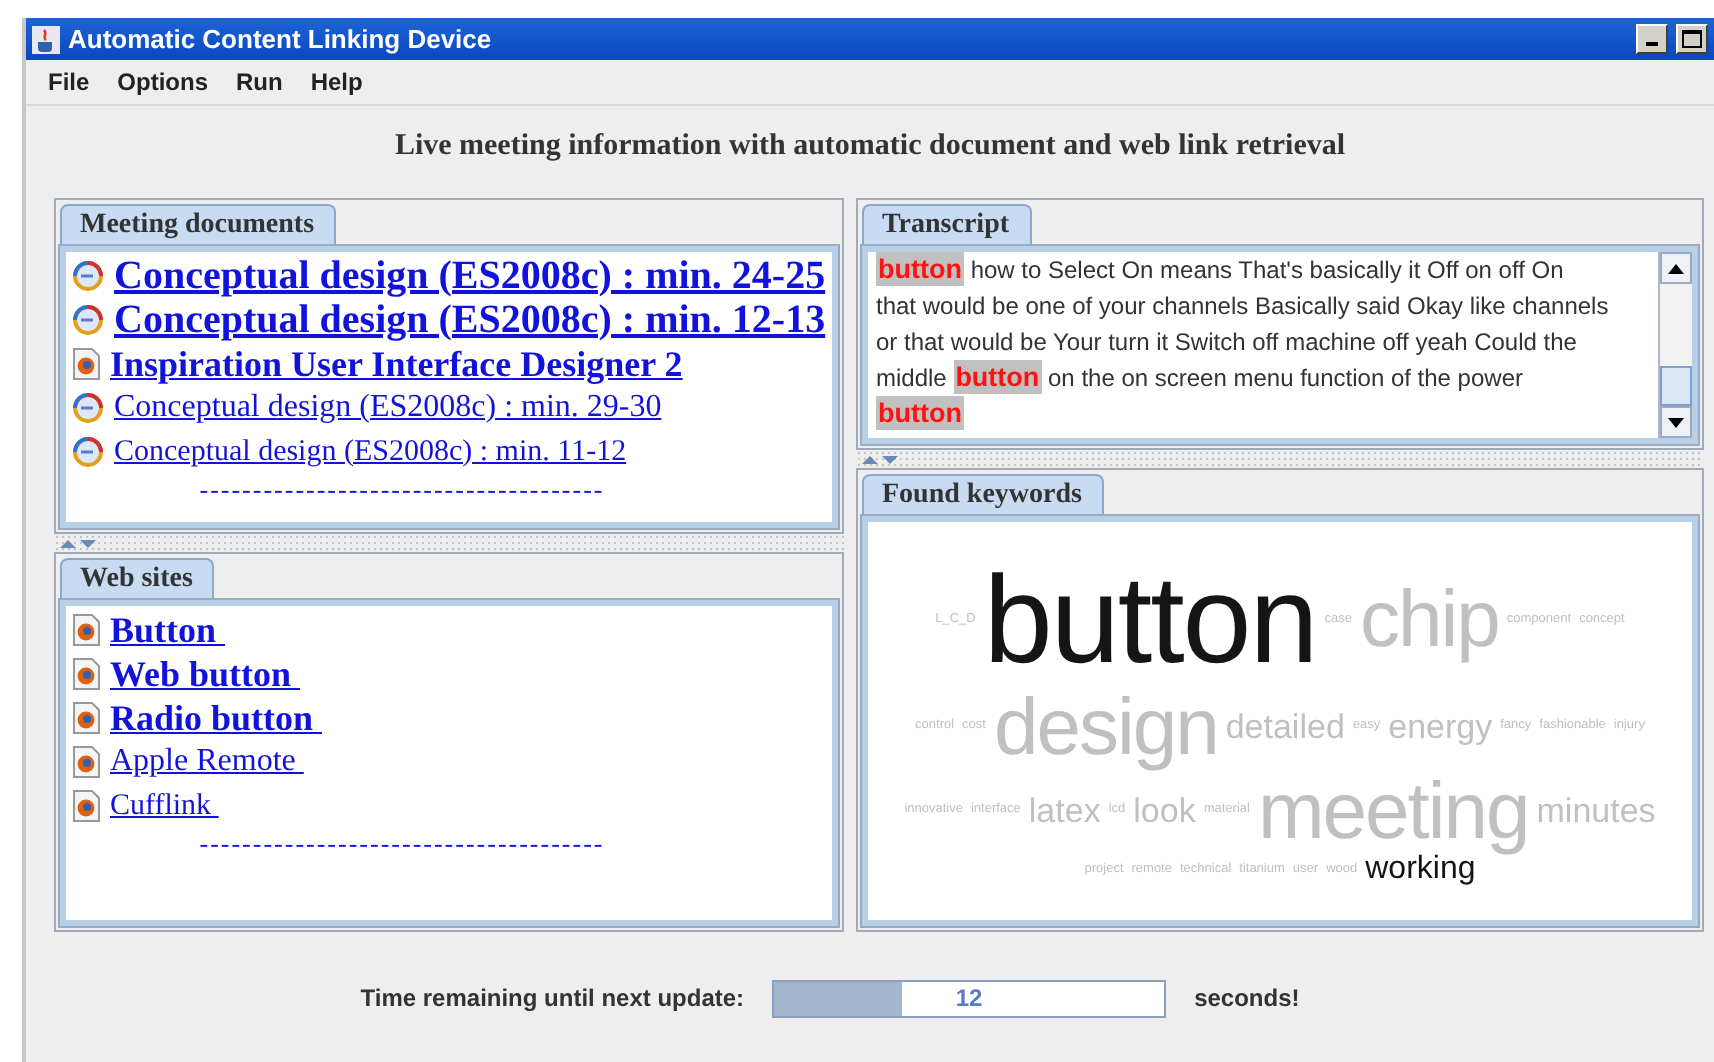 The image size is (1714, 1062). What do you see at coordinates (388, 408) in the screenshot?
I see `result-link: Conceptual design (ES2008c) : min. 29-30` at bounding box center [388, 408].